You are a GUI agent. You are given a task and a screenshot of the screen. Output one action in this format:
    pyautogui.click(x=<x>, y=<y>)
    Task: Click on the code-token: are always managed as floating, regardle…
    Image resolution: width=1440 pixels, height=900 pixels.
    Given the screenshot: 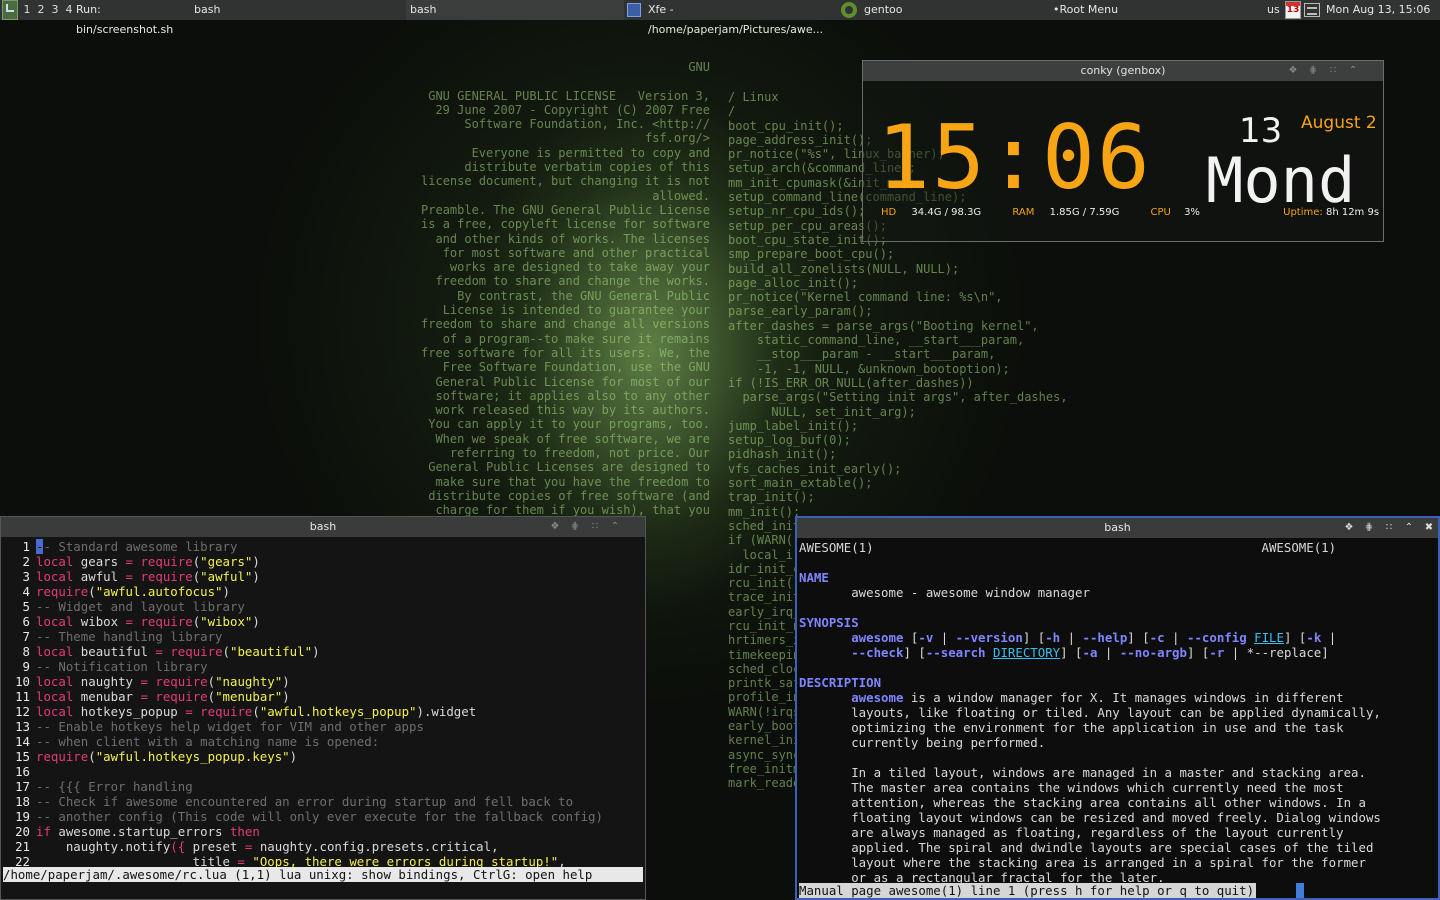 What is the action you would take?
    pyautogui.click(x=1071, y=832)
    